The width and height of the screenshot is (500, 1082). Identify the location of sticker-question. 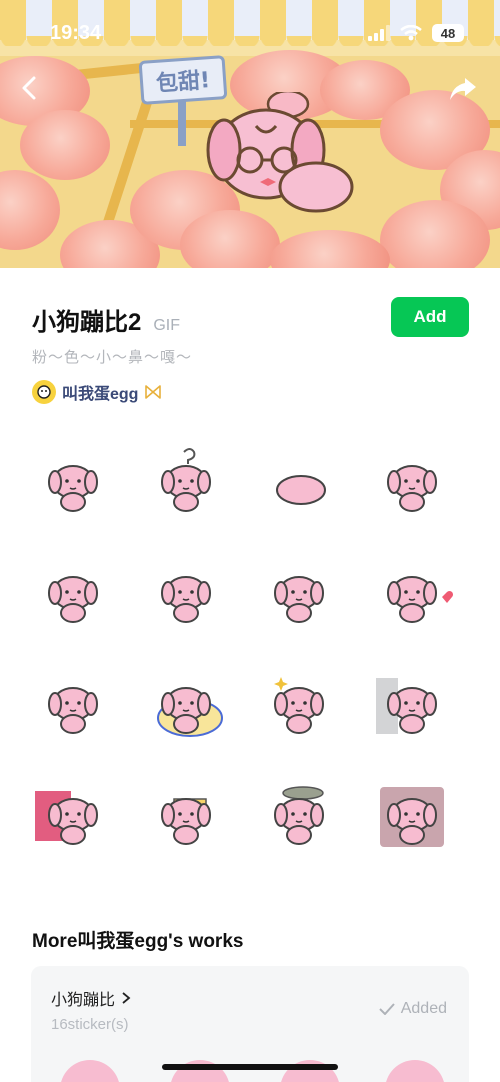
(189, 483).